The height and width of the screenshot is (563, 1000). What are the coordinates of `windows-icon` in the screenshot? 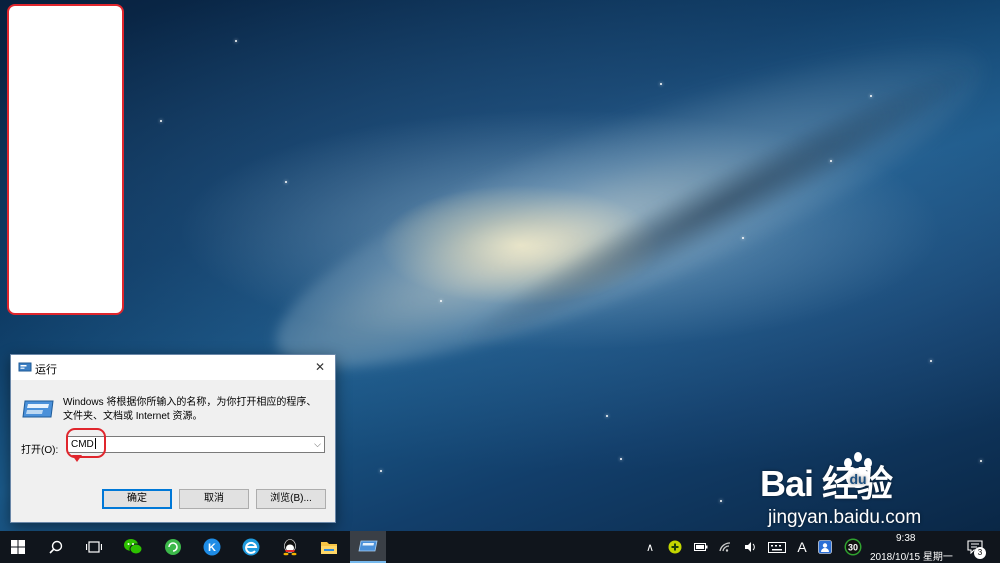 It's located at (18, 547).